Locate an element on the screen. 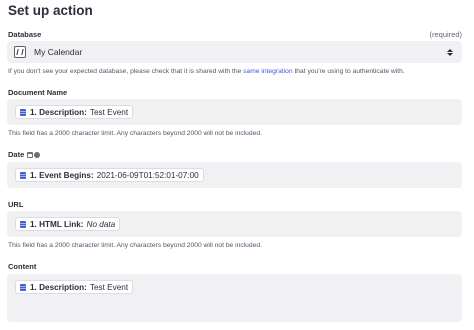 Image resolution: width=474 pixels, height=330 pixels. document-name-pill: 1. Description: Test Event is located at coordinates (74, 112).